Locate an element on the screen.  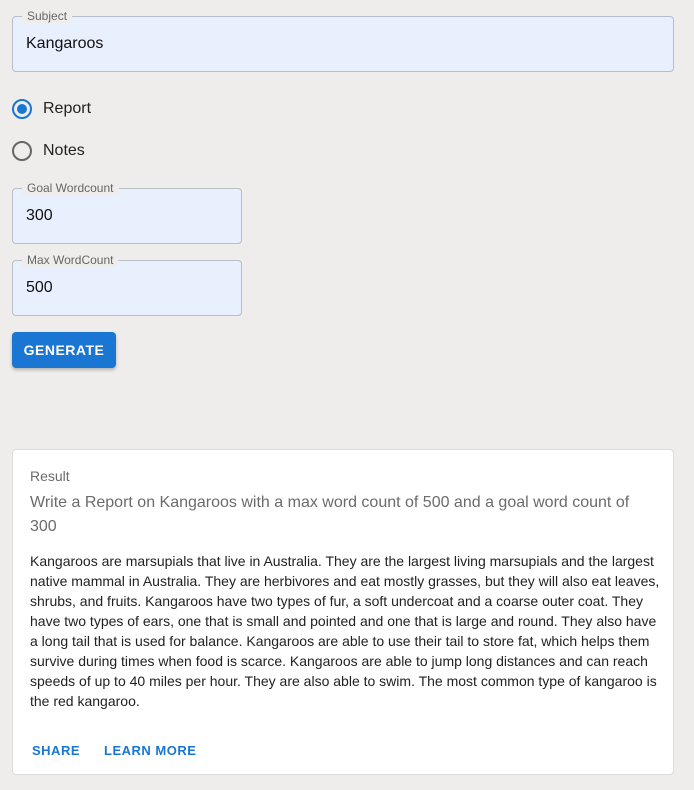
generate-button: GENERATE is located at coordinates (64, 350).